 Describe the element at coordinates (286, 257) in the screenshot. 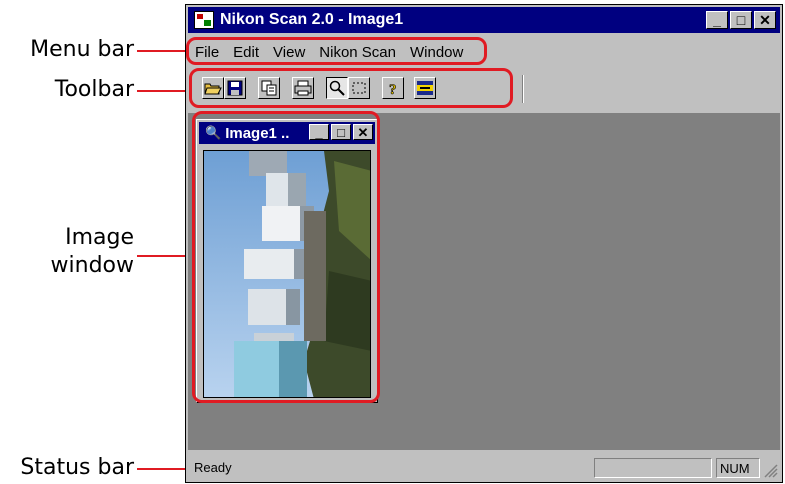

I see `image-window-highlight` at that location.